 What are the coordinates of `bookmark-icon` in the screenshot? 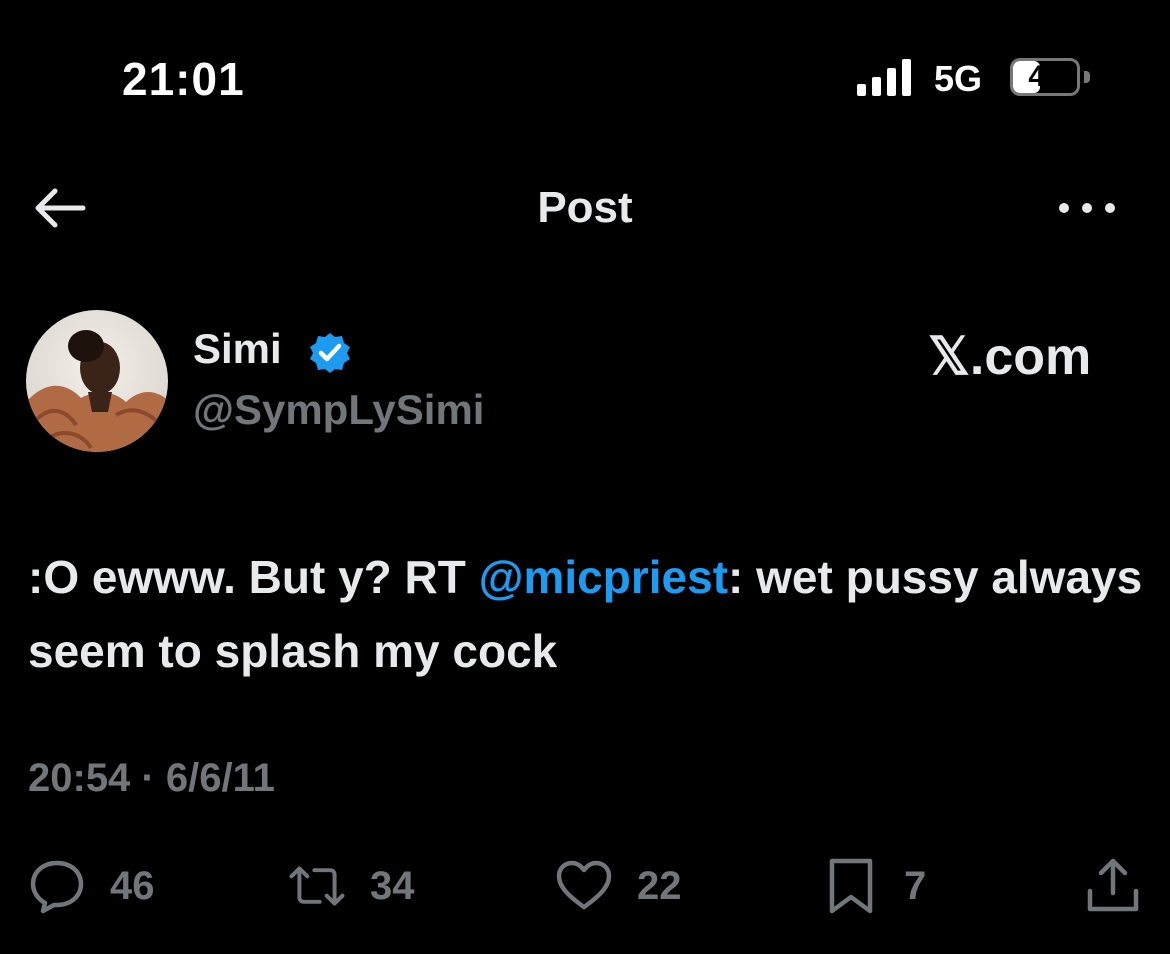 It's located at (851, 886).